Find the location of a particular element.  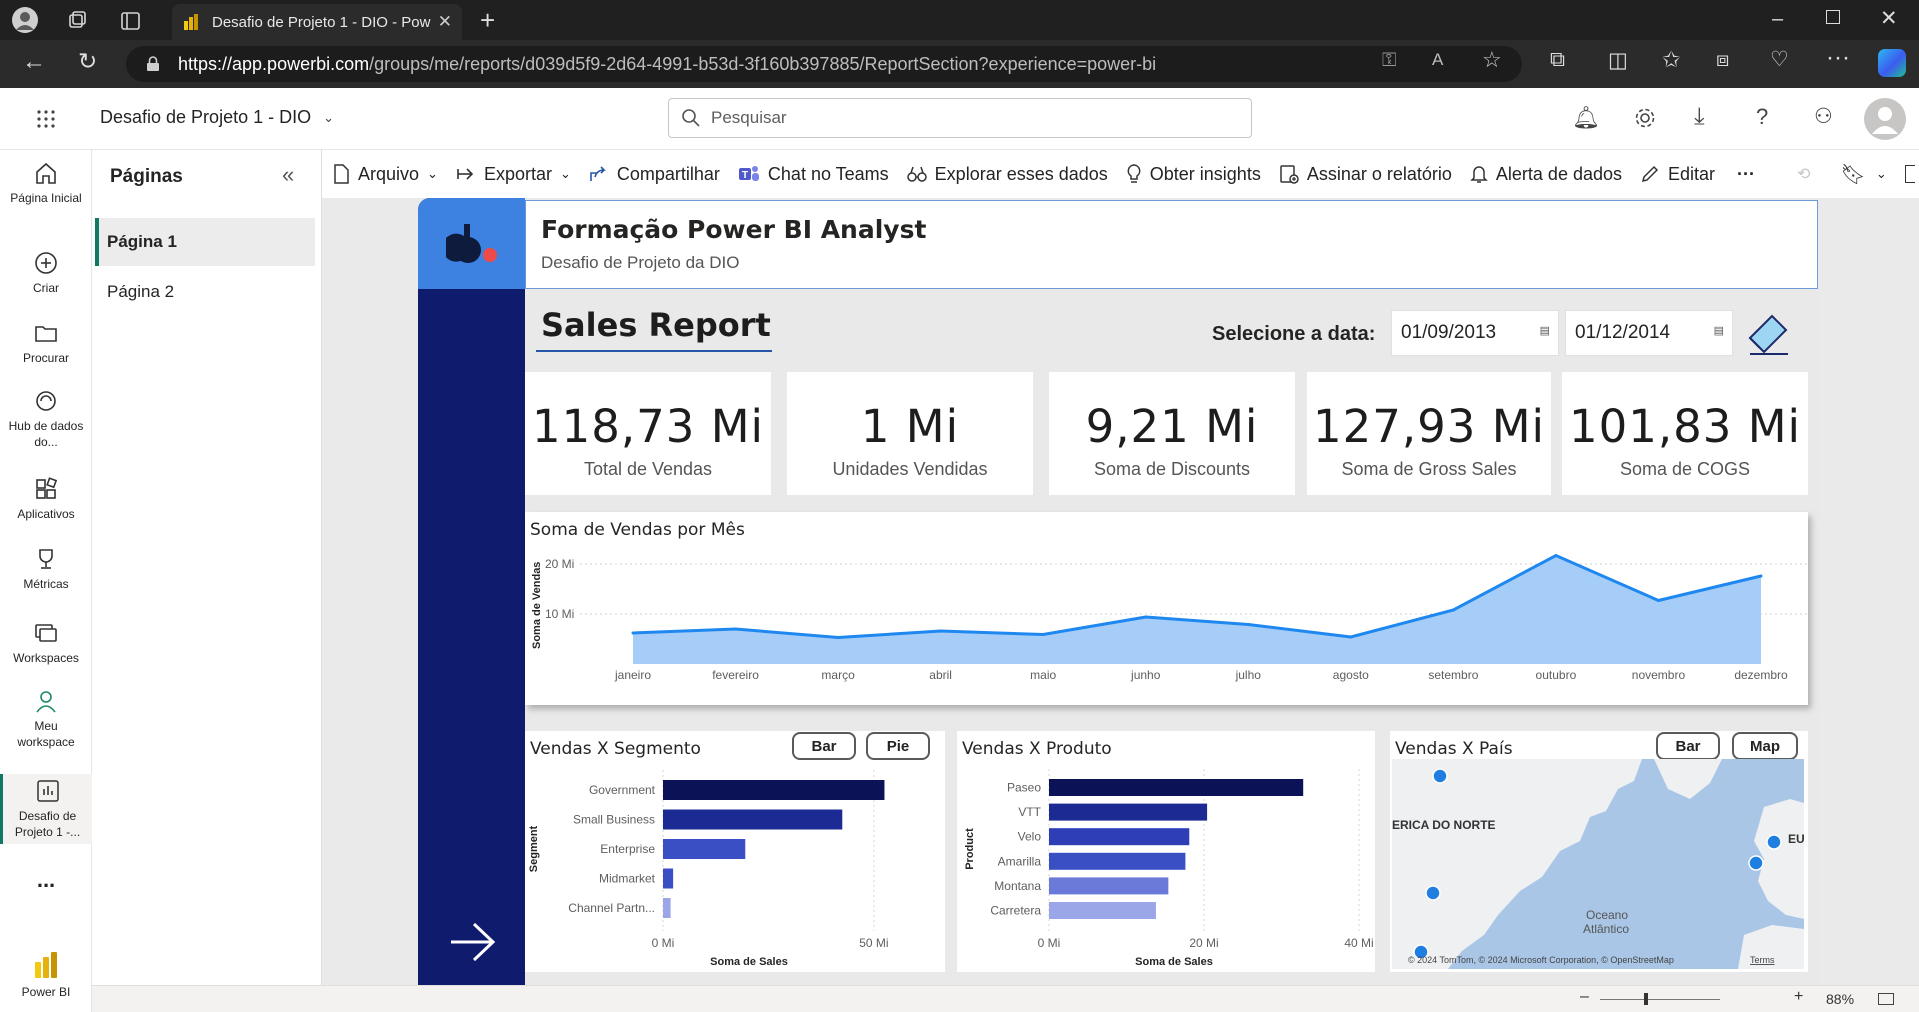

close-tab-icon: ✕ is located at coordinates (445, 22).